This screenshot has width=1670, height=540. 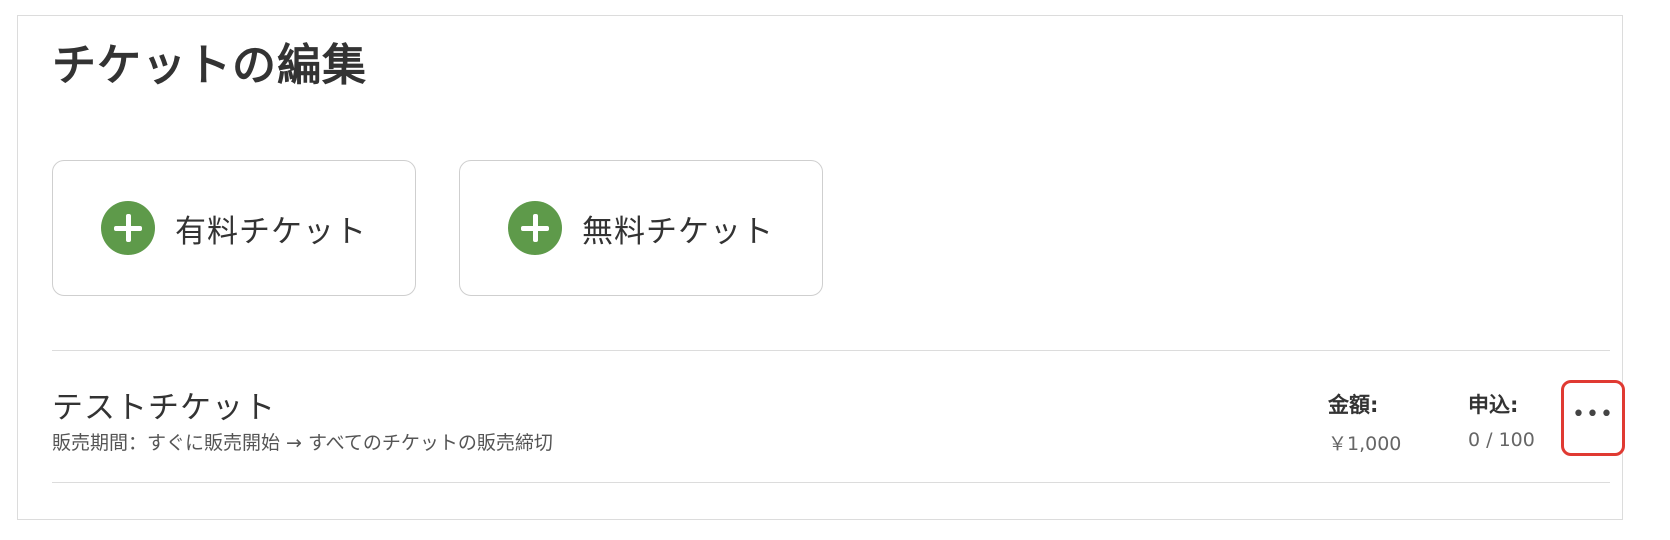 I want to click on ticket-name: テストチケット, so click(x=164, y=408).